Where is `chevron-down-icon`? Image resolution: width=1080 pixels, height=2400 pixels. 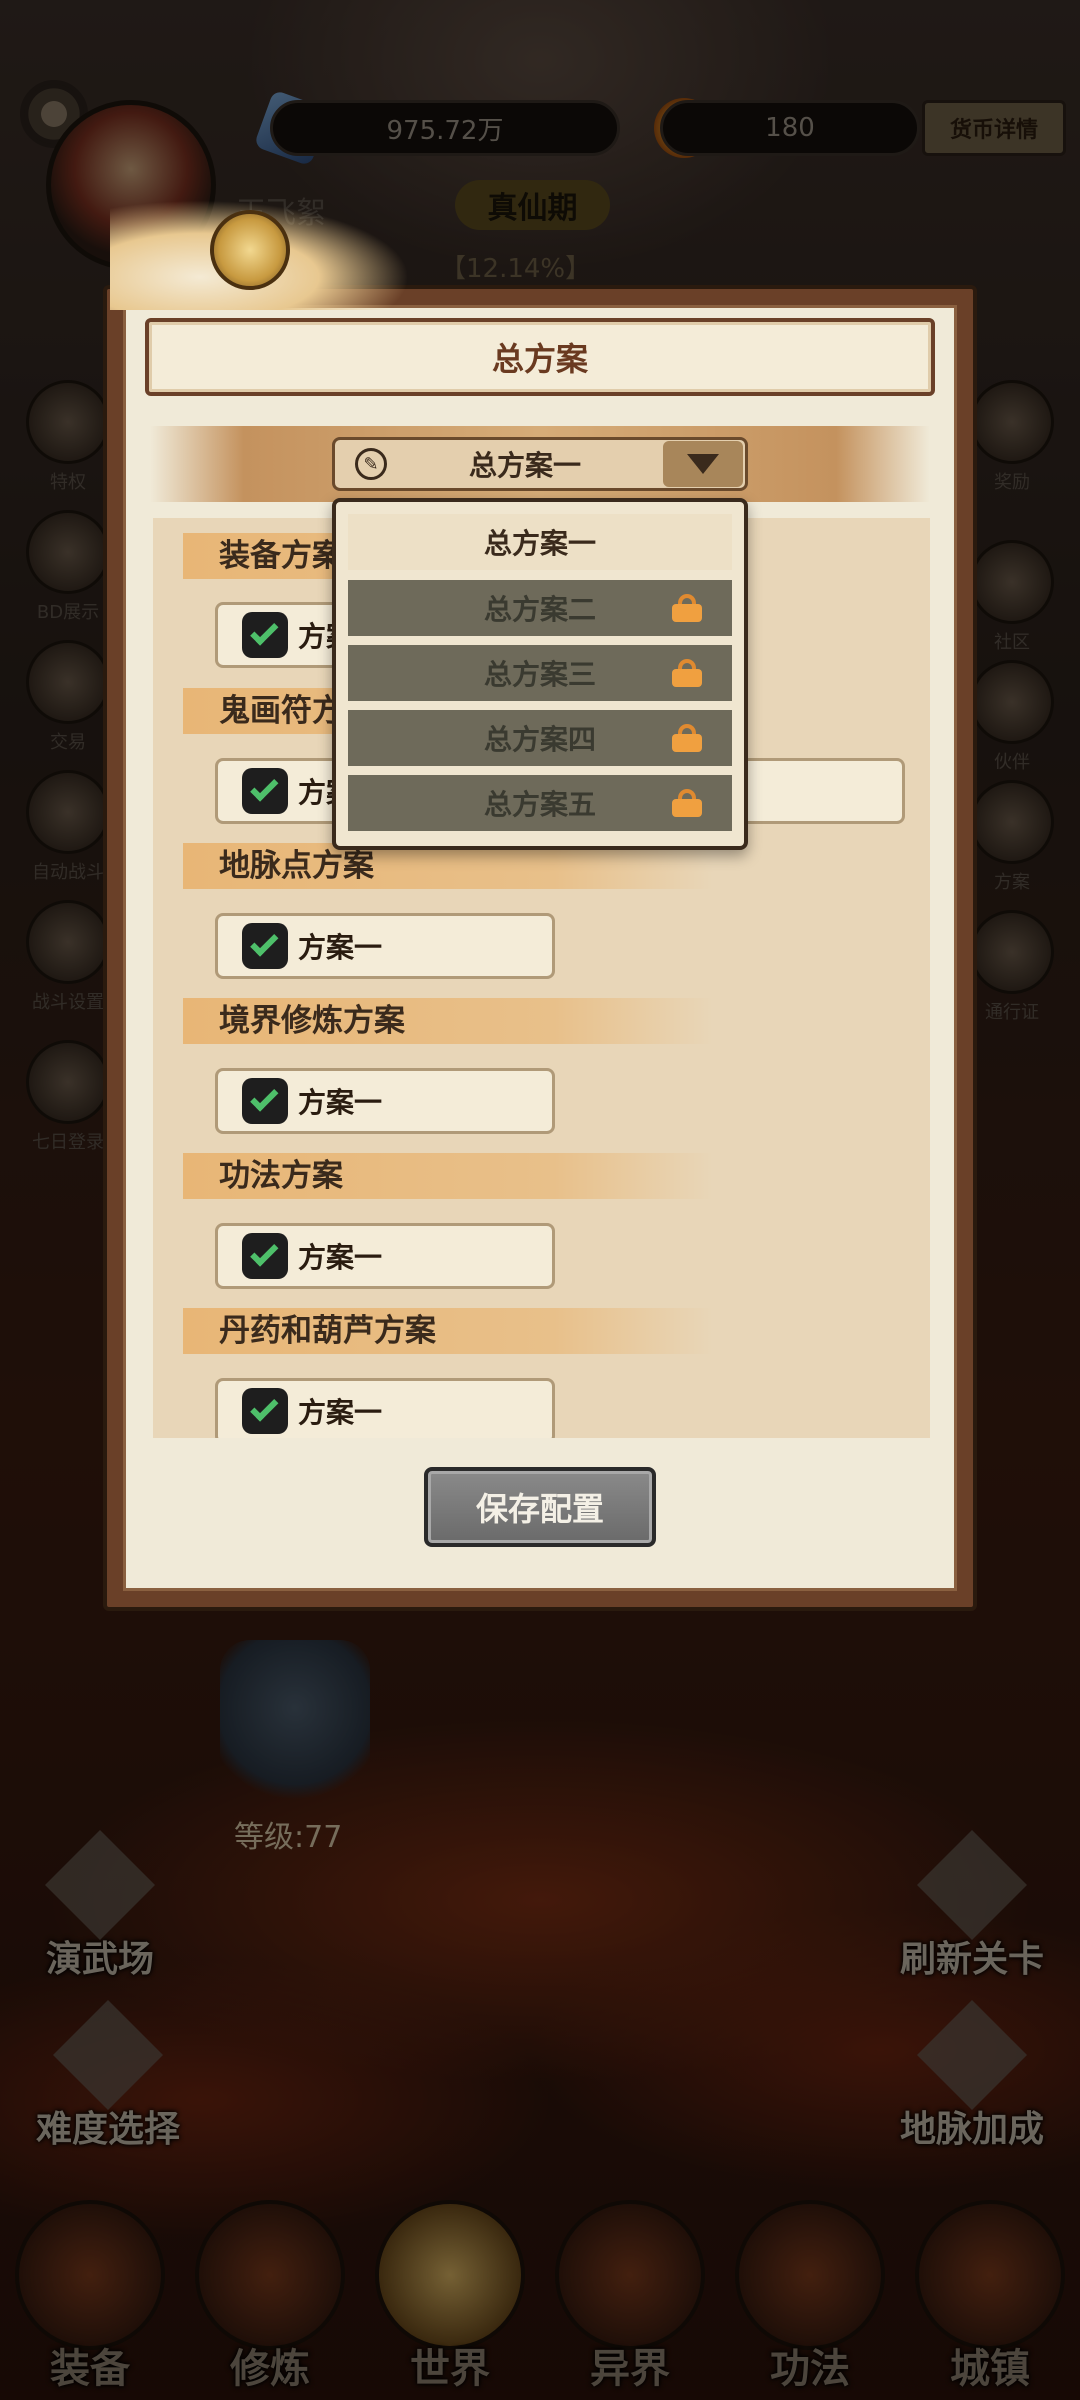 chevron-down-icon is located at coordinates (703, 464).